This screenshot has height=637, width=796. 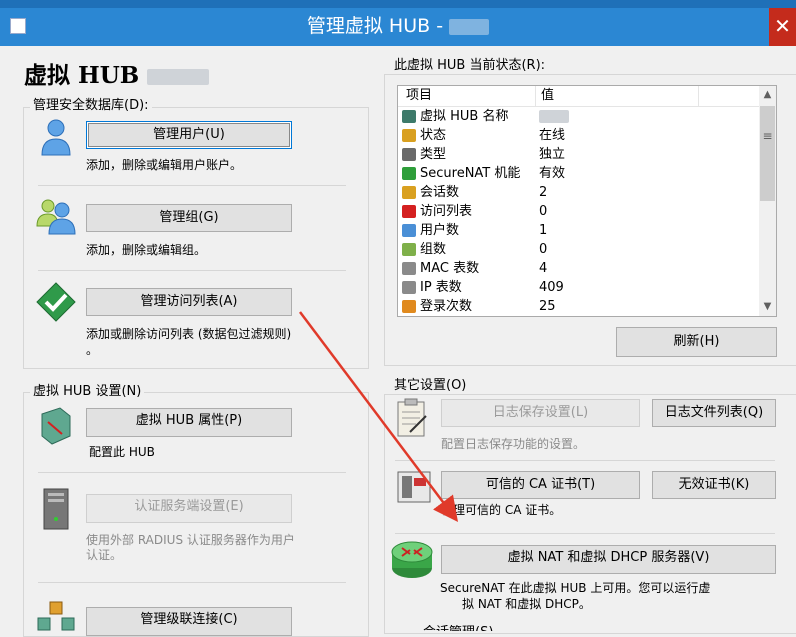 What do you see at coordinates (87, 392) in the screenshot?
I see `hub-settings-legend: 虚拟 HUB 设置(N)` at bounding box center [87, 392].